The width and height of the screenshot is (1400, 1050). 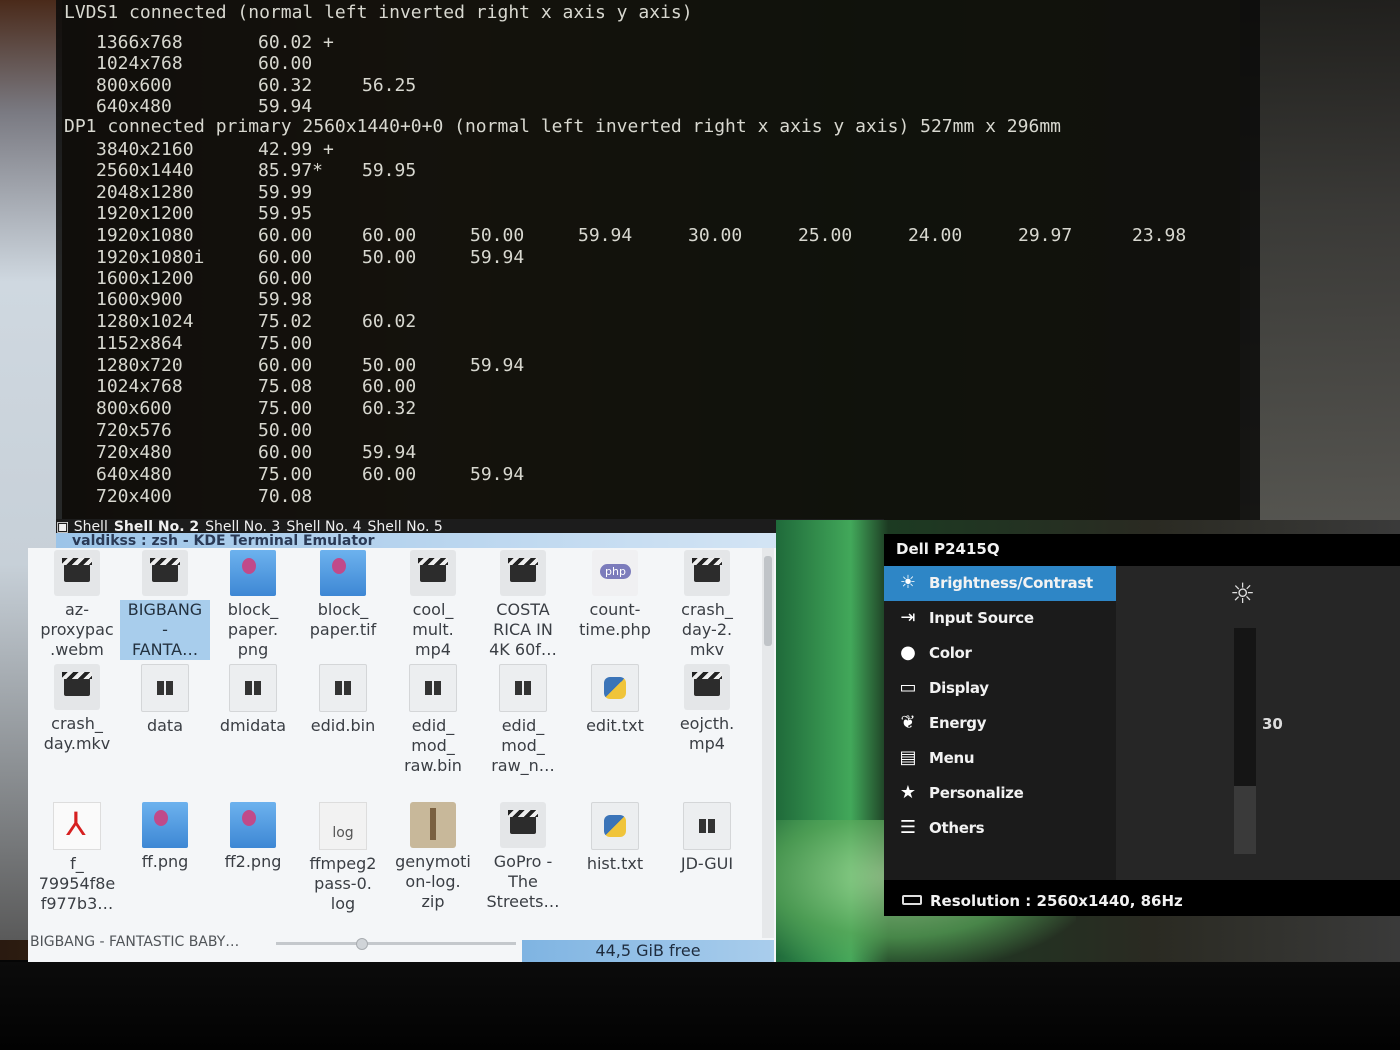 I want to click on mode-refresh-rate: 75.00, so click(x=285, y=408).